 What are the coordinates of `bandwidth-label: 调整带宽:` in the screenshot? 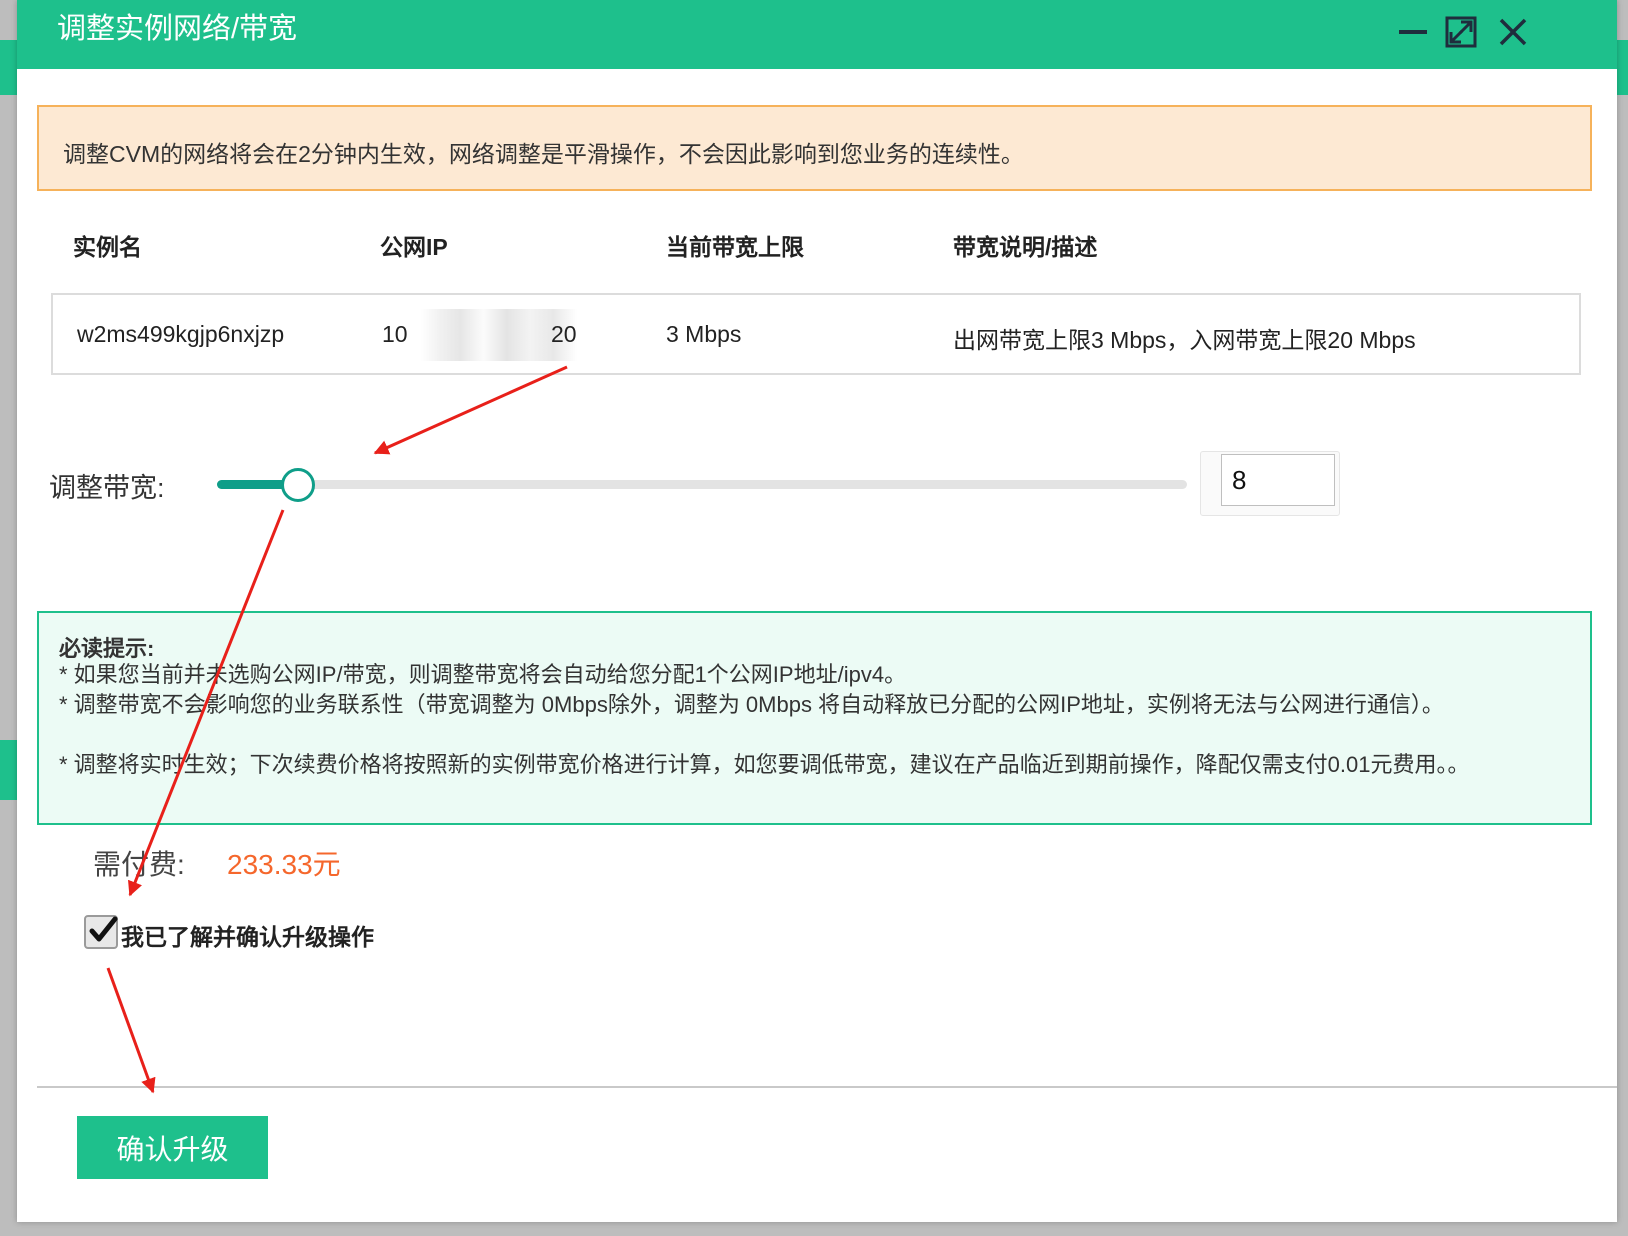 It's located at (107, 488).